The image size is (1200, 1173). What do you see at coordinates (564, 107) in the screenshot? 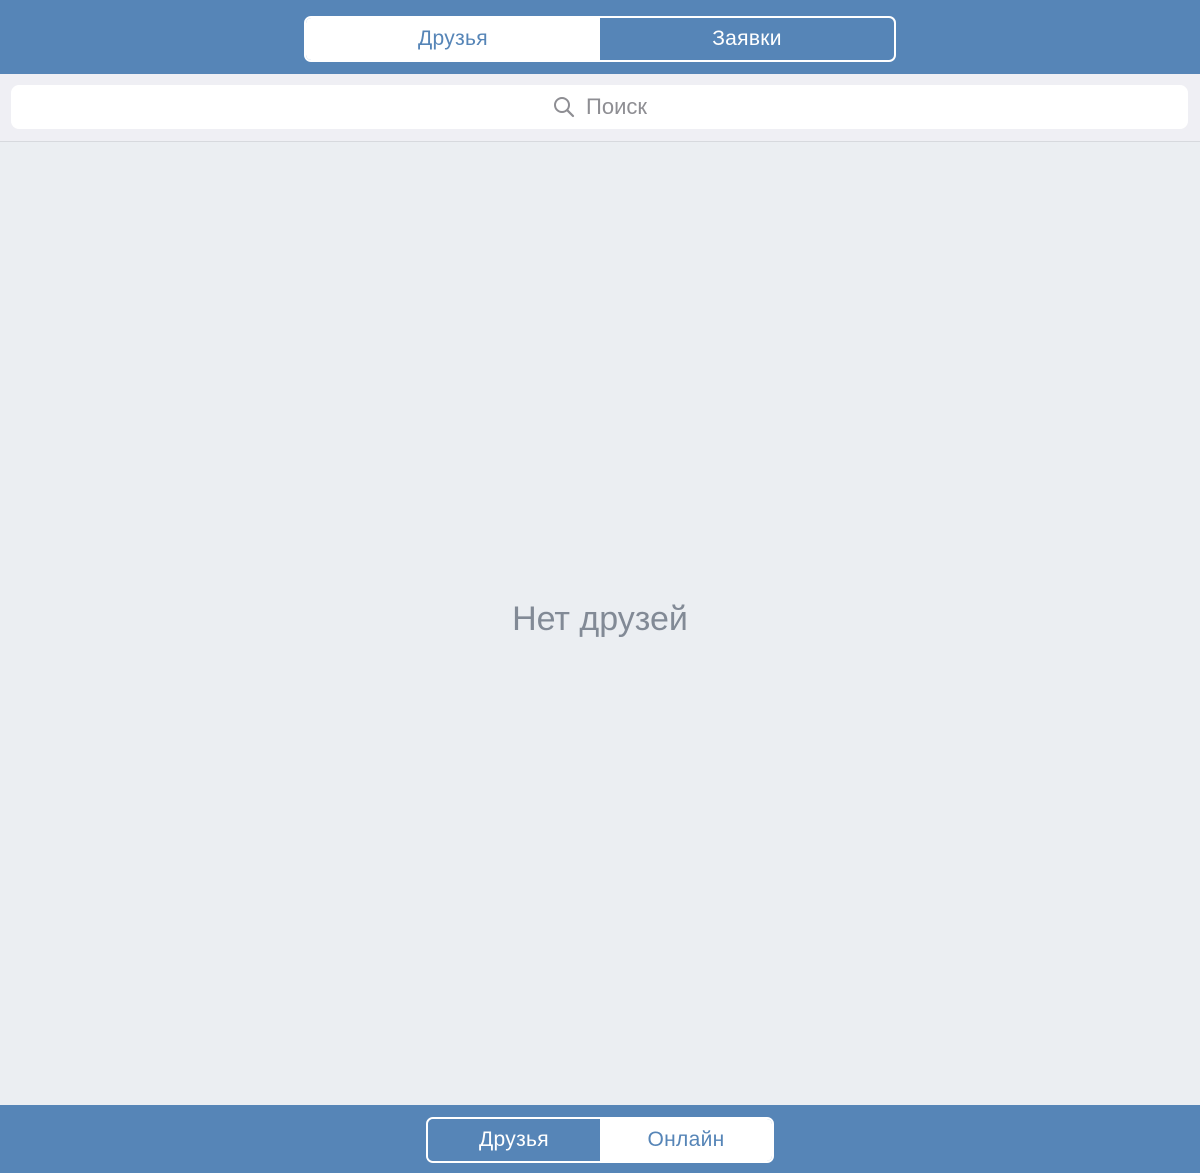
I see `search-icon` at bounding box center [564, 107].